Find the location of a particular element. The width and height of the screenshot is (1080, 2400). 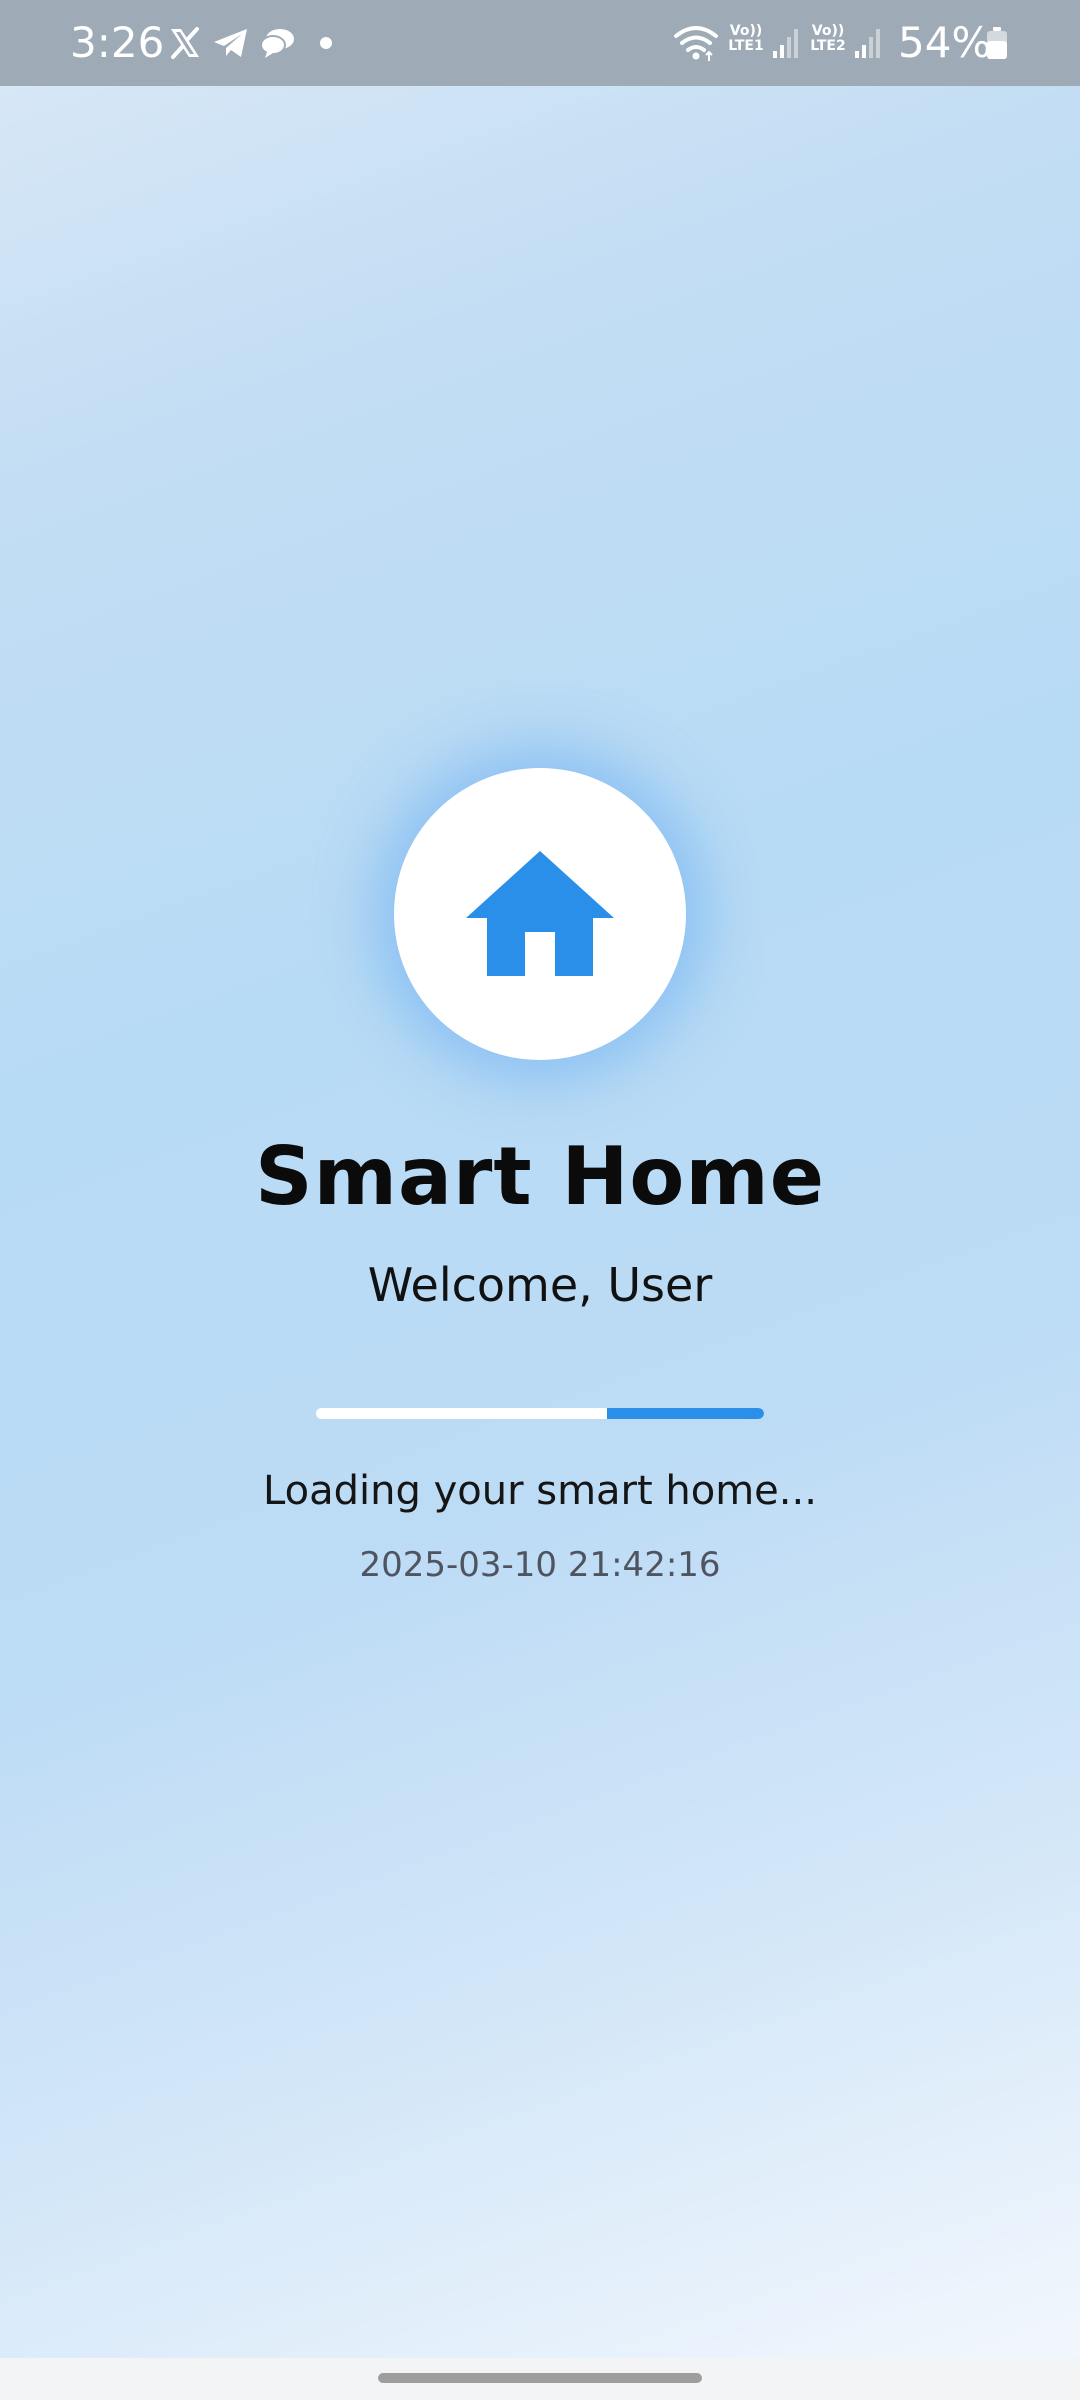

loading-progress-bar is located at coordinates (540, 1413).